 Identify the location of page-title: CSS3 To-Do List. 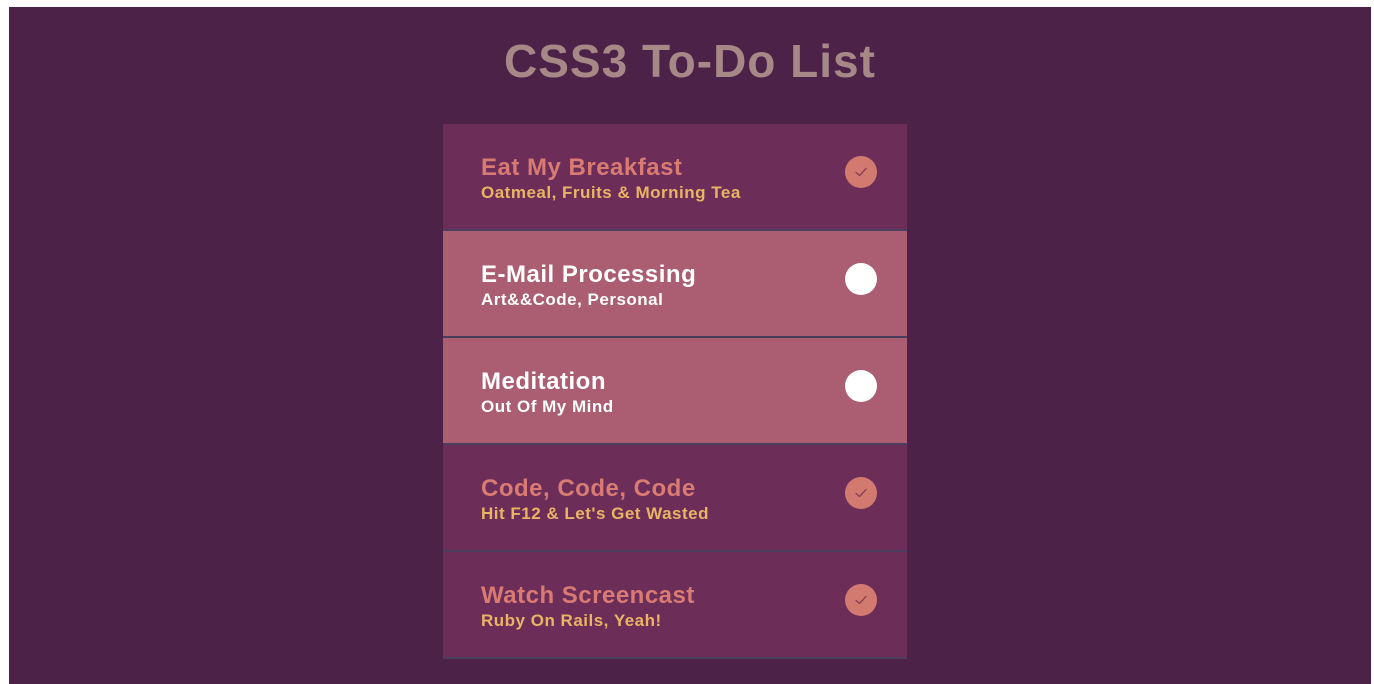
(690, 61).